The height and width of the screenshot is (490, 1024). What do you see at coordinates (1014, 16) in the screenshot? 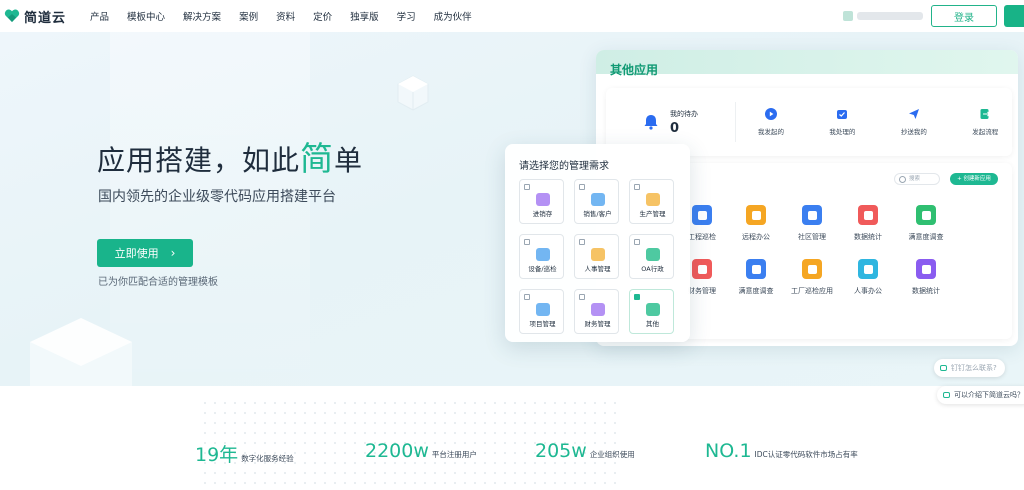
I see `signup-button` at bounding box center [1014, 16].